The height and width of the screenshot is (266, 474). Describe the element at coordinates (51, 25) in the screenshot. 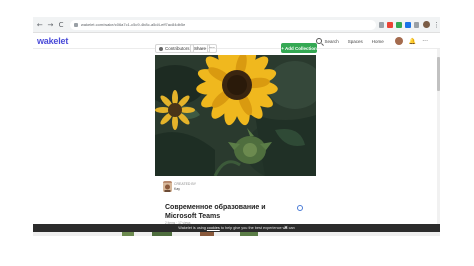

I see `forward-icon: →` at that location.